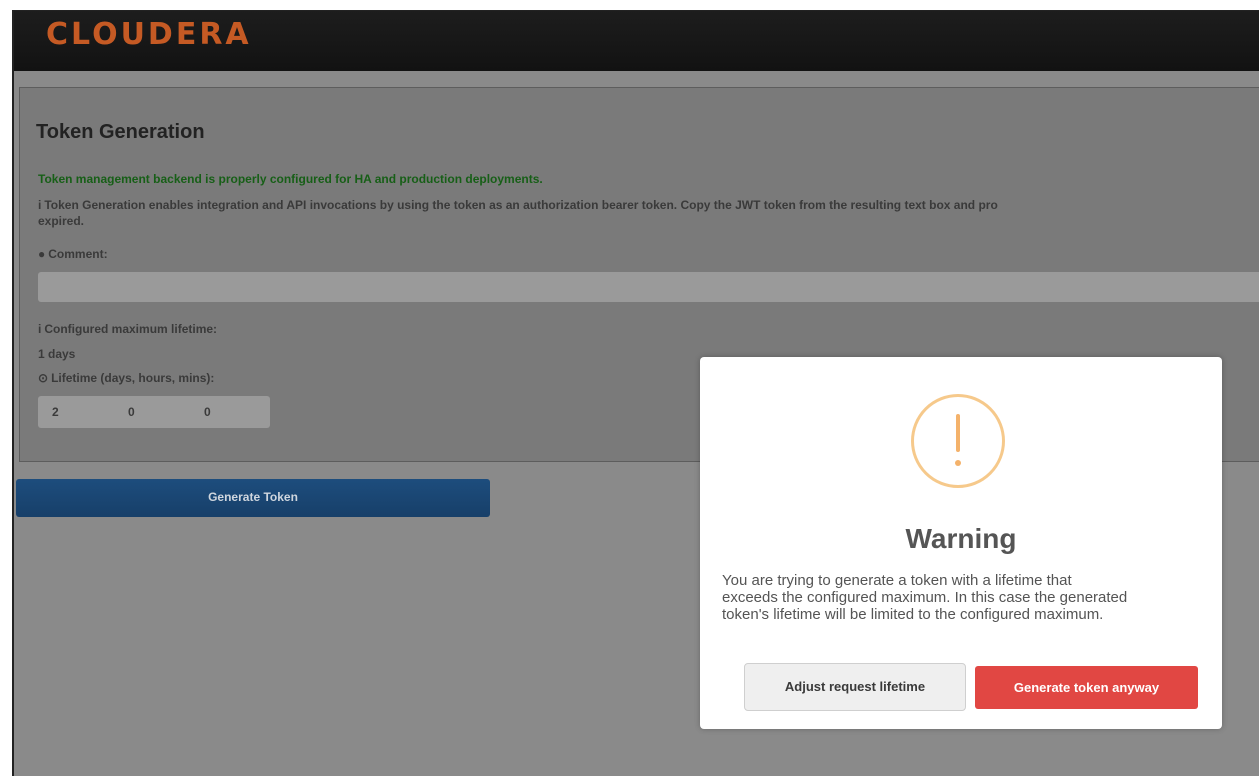 The image size is (1259, 776). I want to click on cloudera-logo: CLOUDERA, so click(149, 34).